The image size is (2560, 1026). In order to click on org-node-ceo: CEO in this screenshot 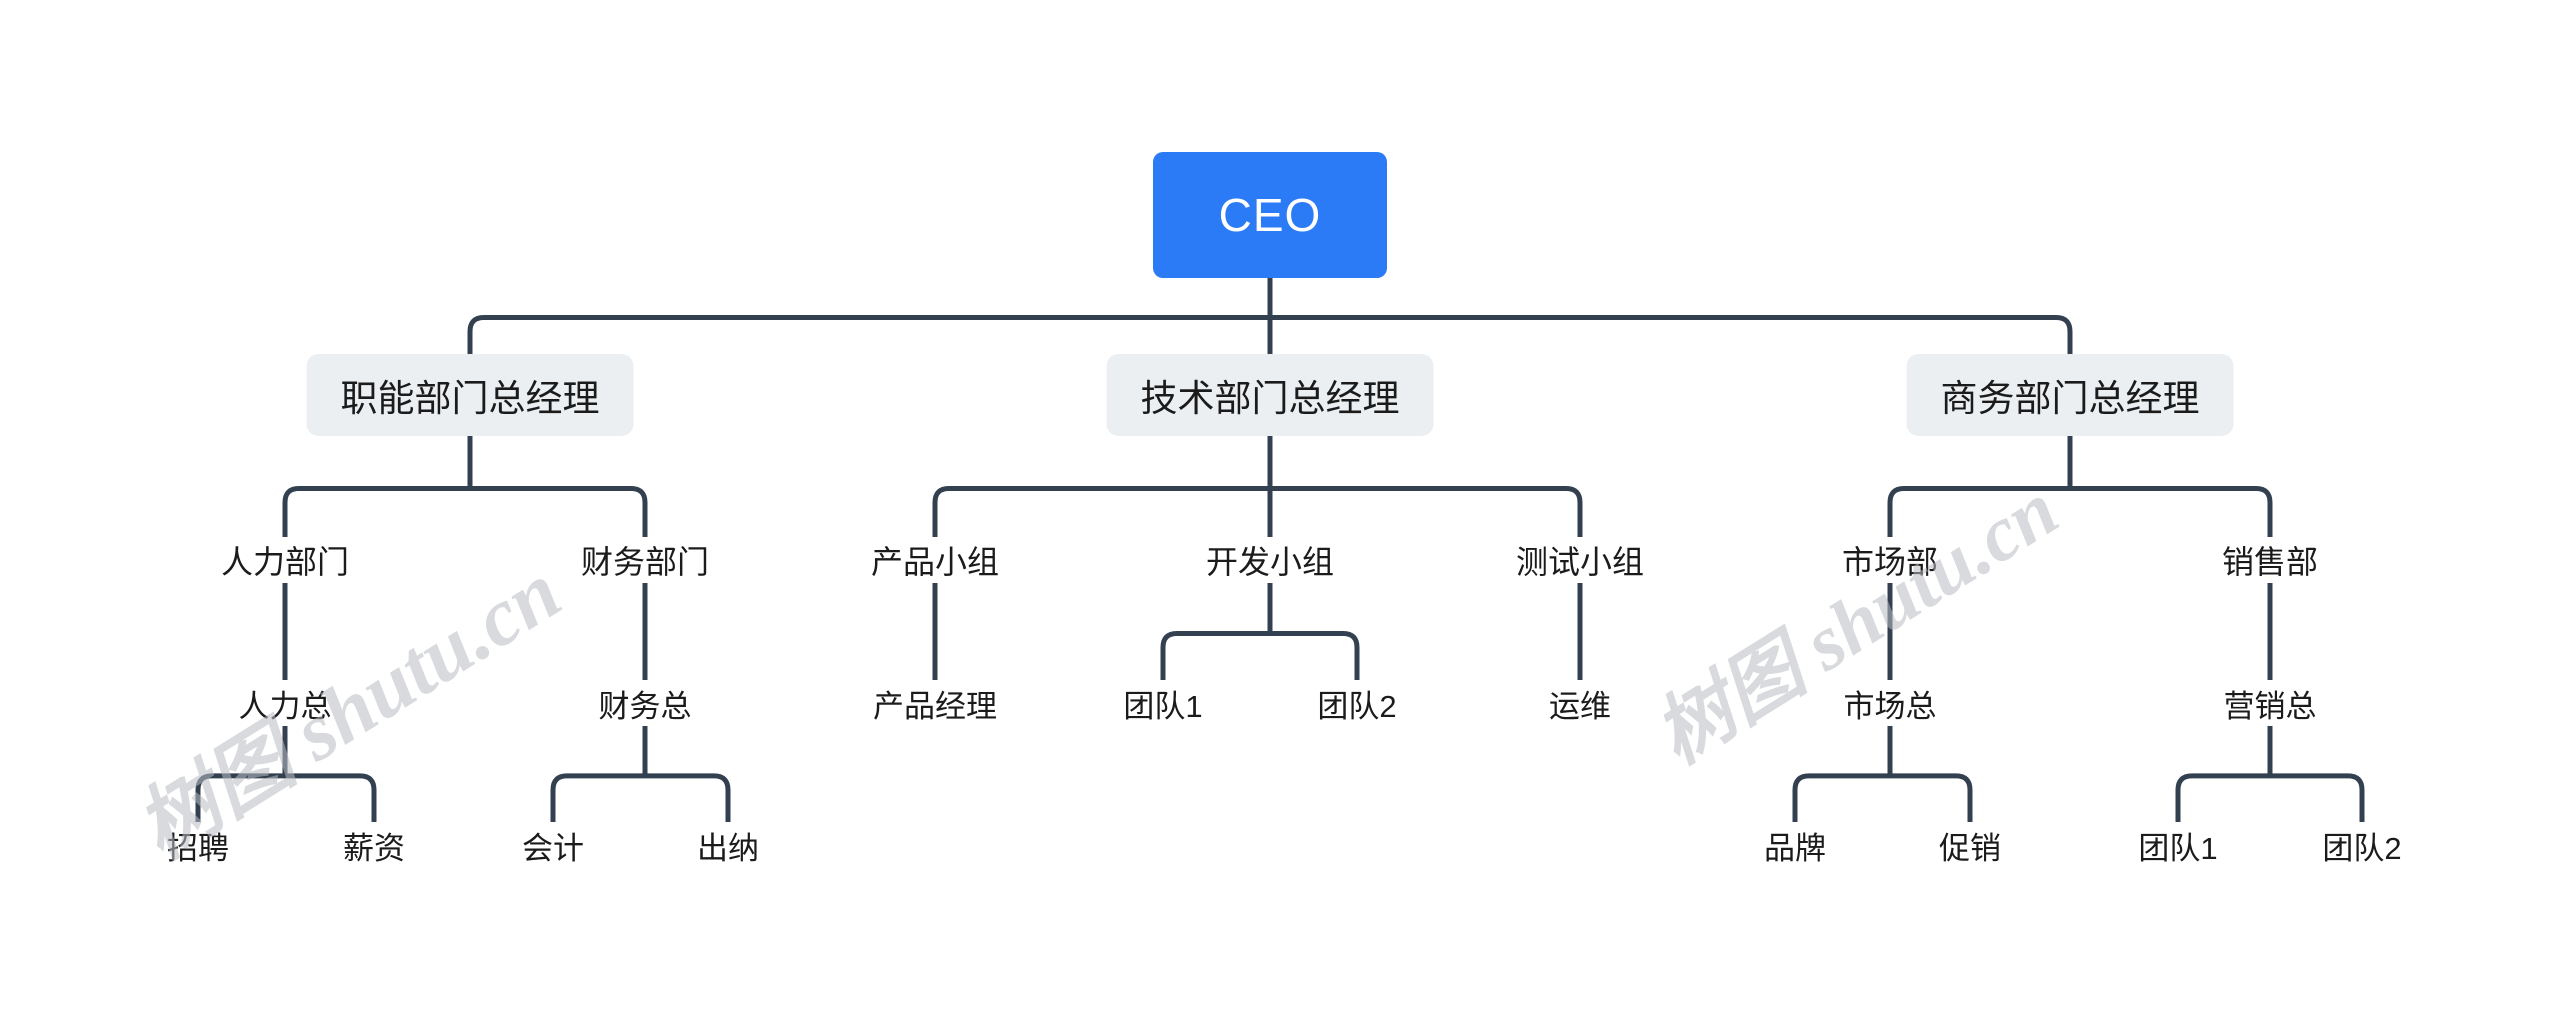, I will do `click(1270, 215)`.